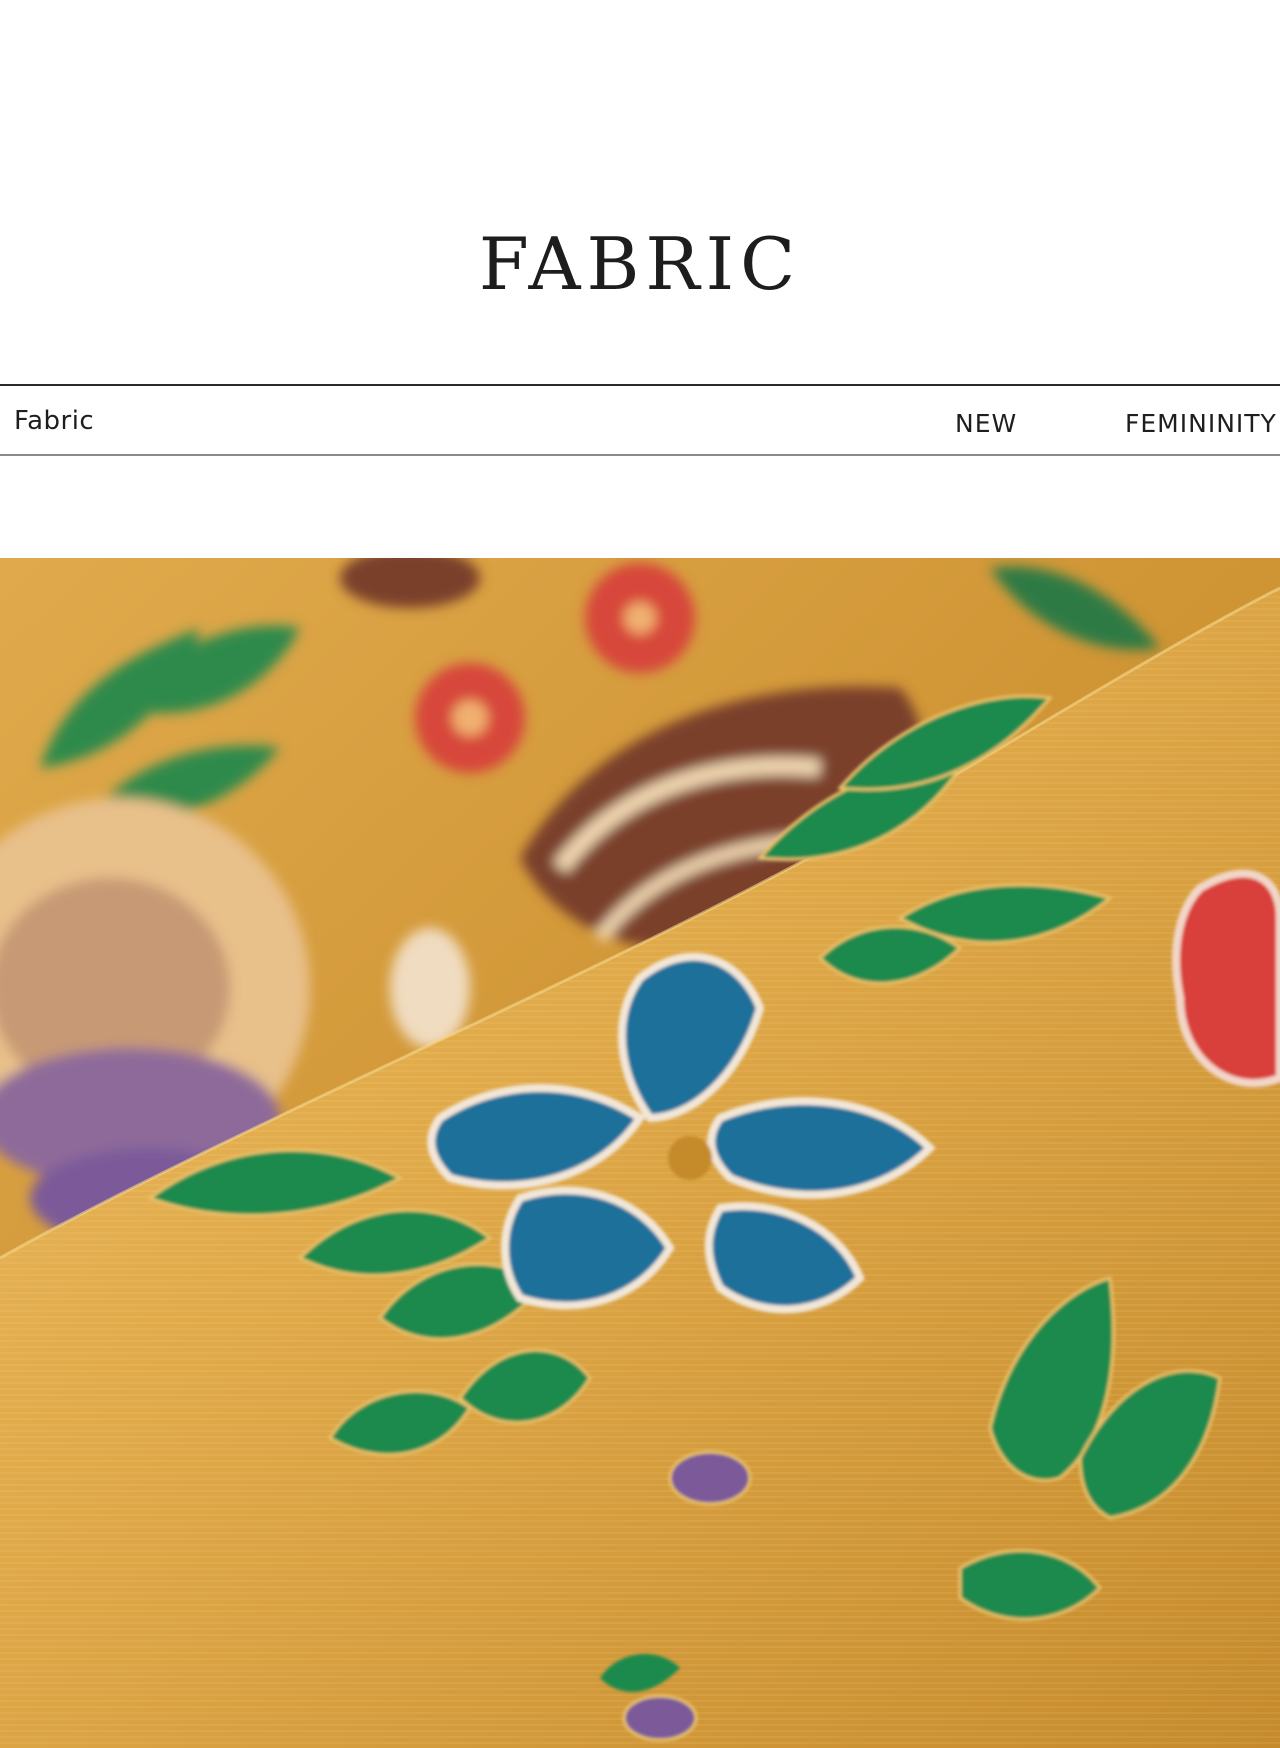 The height and width of the screenshot is (1748, 1280). What do you see at coordinates (1201, 423) in the screenshot?
I see `section-label-femininity: FEMININITY` at bounding box center [1201, 423].